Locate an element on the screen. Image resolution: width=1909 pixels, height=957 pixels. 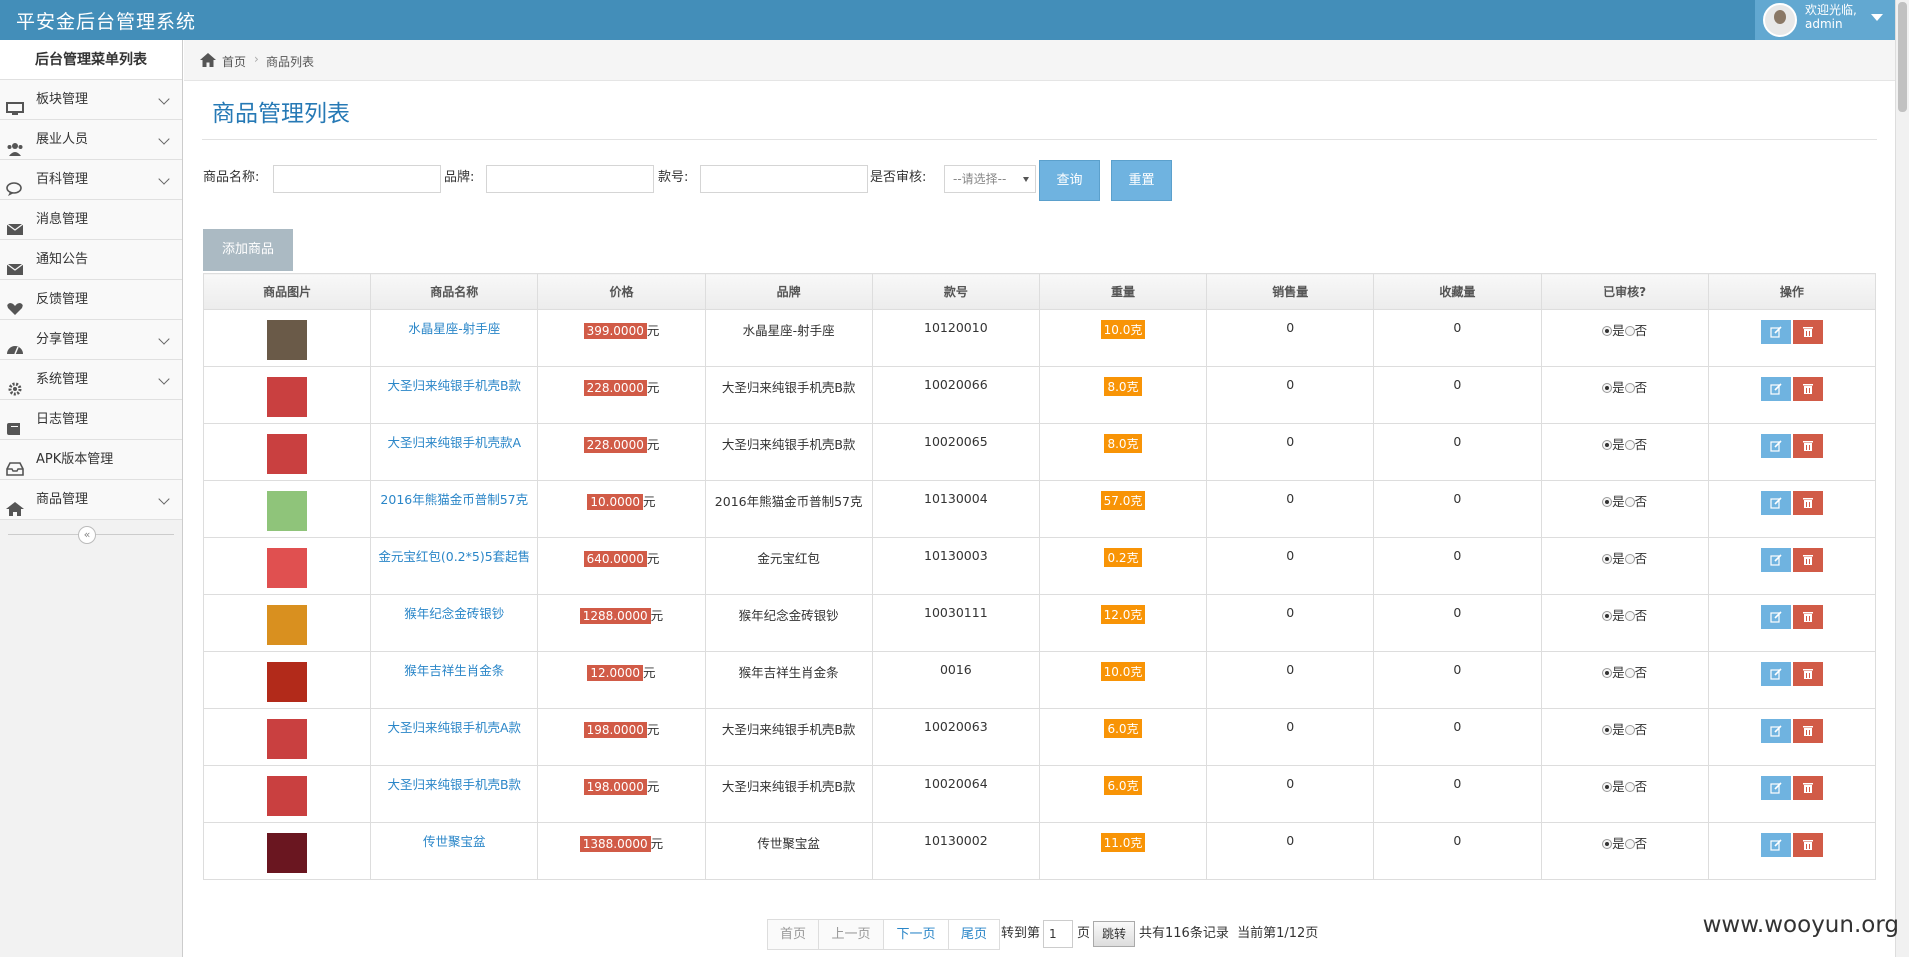
sidebar-item-0: 板块管理 is located at coordinates (91, 100).